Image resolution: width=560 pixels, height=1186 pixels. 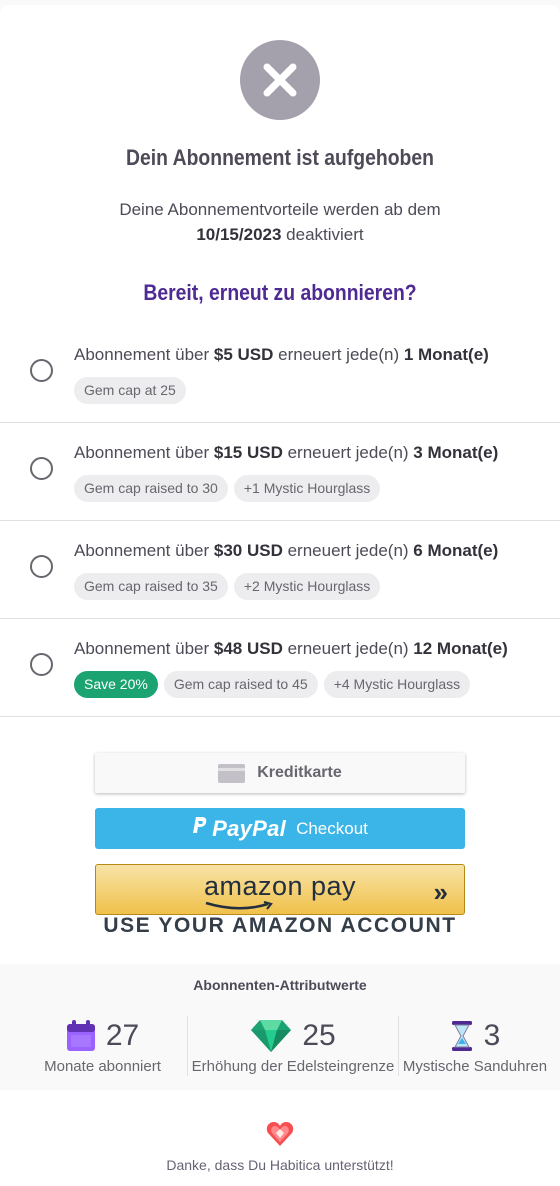 What do you see at coordinates (280, 292) in the screenshot?
I see `resubscribe-heading: Bereit, erneut zu abonnieren?` at bounding box center [280, 292].